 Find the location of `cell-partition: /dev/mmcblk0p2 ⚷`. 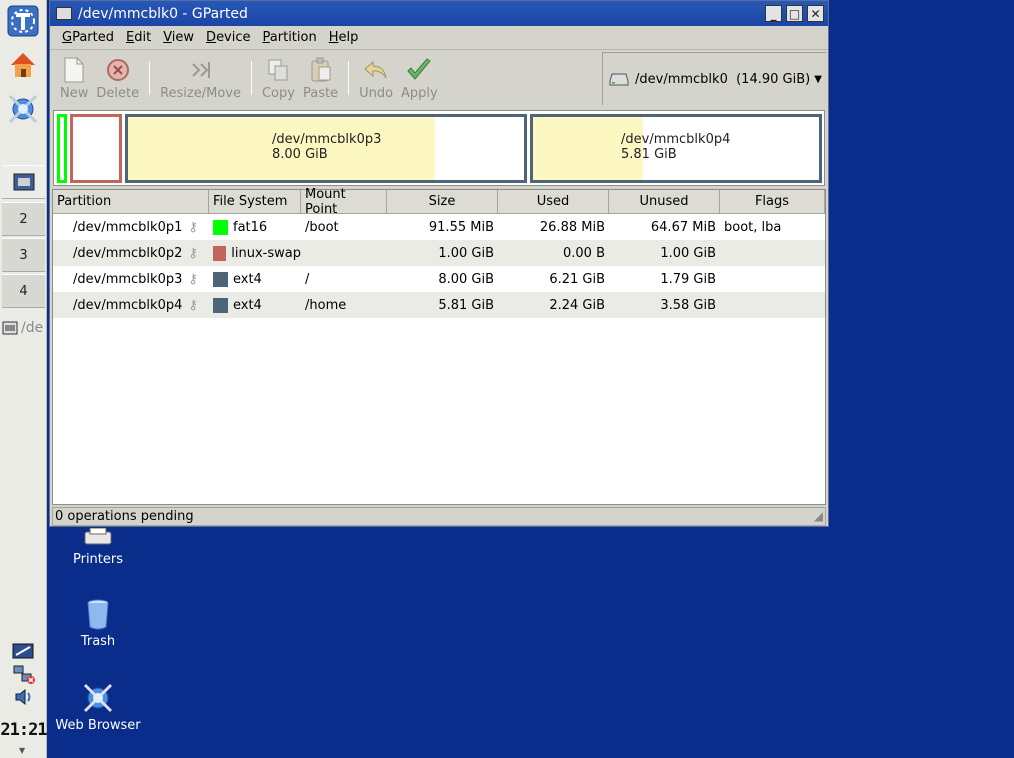

cell-partition: /dev/mmcblk0p2 ⚷ is located at coordinates (131, 253).